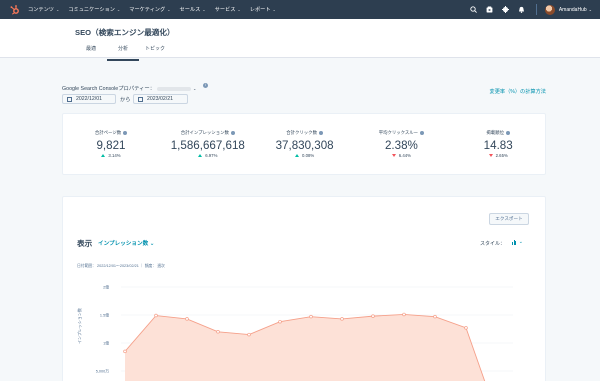 Image resolution: width=600 pixels, height=381 pixels. Describe the element at coordinates (106, 342) in the screenshot. I see `y-tick-label: 1億` at that location.